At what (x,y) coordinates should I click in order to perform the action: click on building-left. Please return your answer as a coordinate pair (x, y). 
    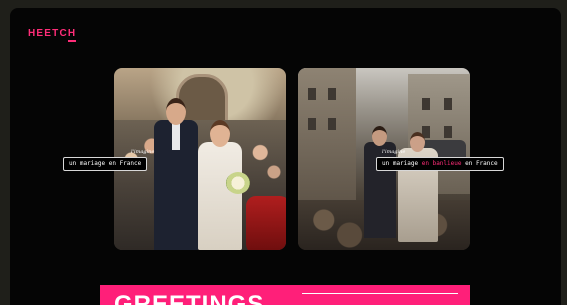
    Looking at the image, I should click on (327, 143).